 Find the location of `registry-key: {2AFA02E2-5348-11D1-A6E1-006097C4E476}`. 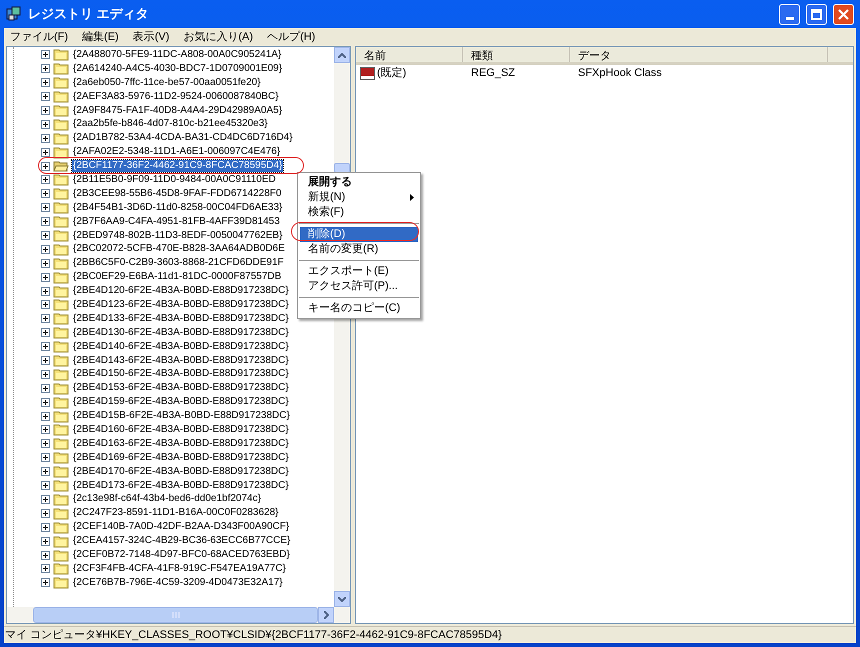

registry-key: {2AFA02E2-5348-11D1-A6E1-006097C4E476} is located at coordinates (177, 152).